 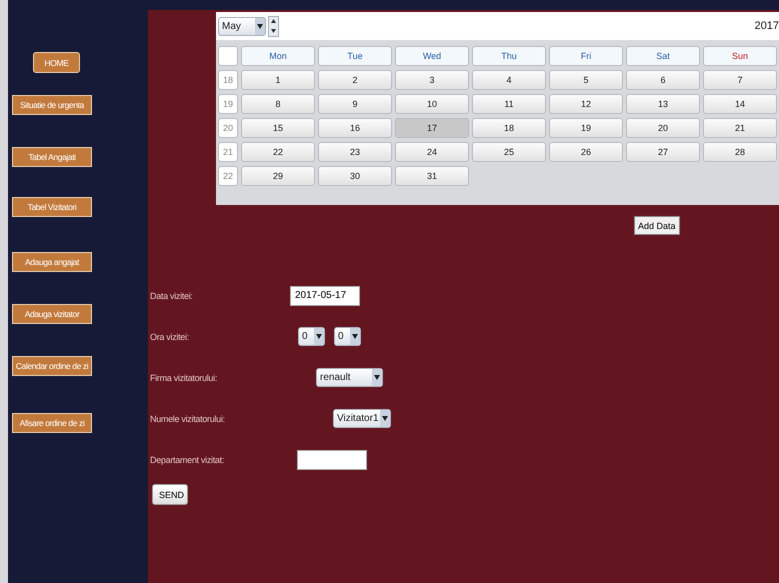 I want to click on dropdown: Vizitator1, so click(x=362, y=418).